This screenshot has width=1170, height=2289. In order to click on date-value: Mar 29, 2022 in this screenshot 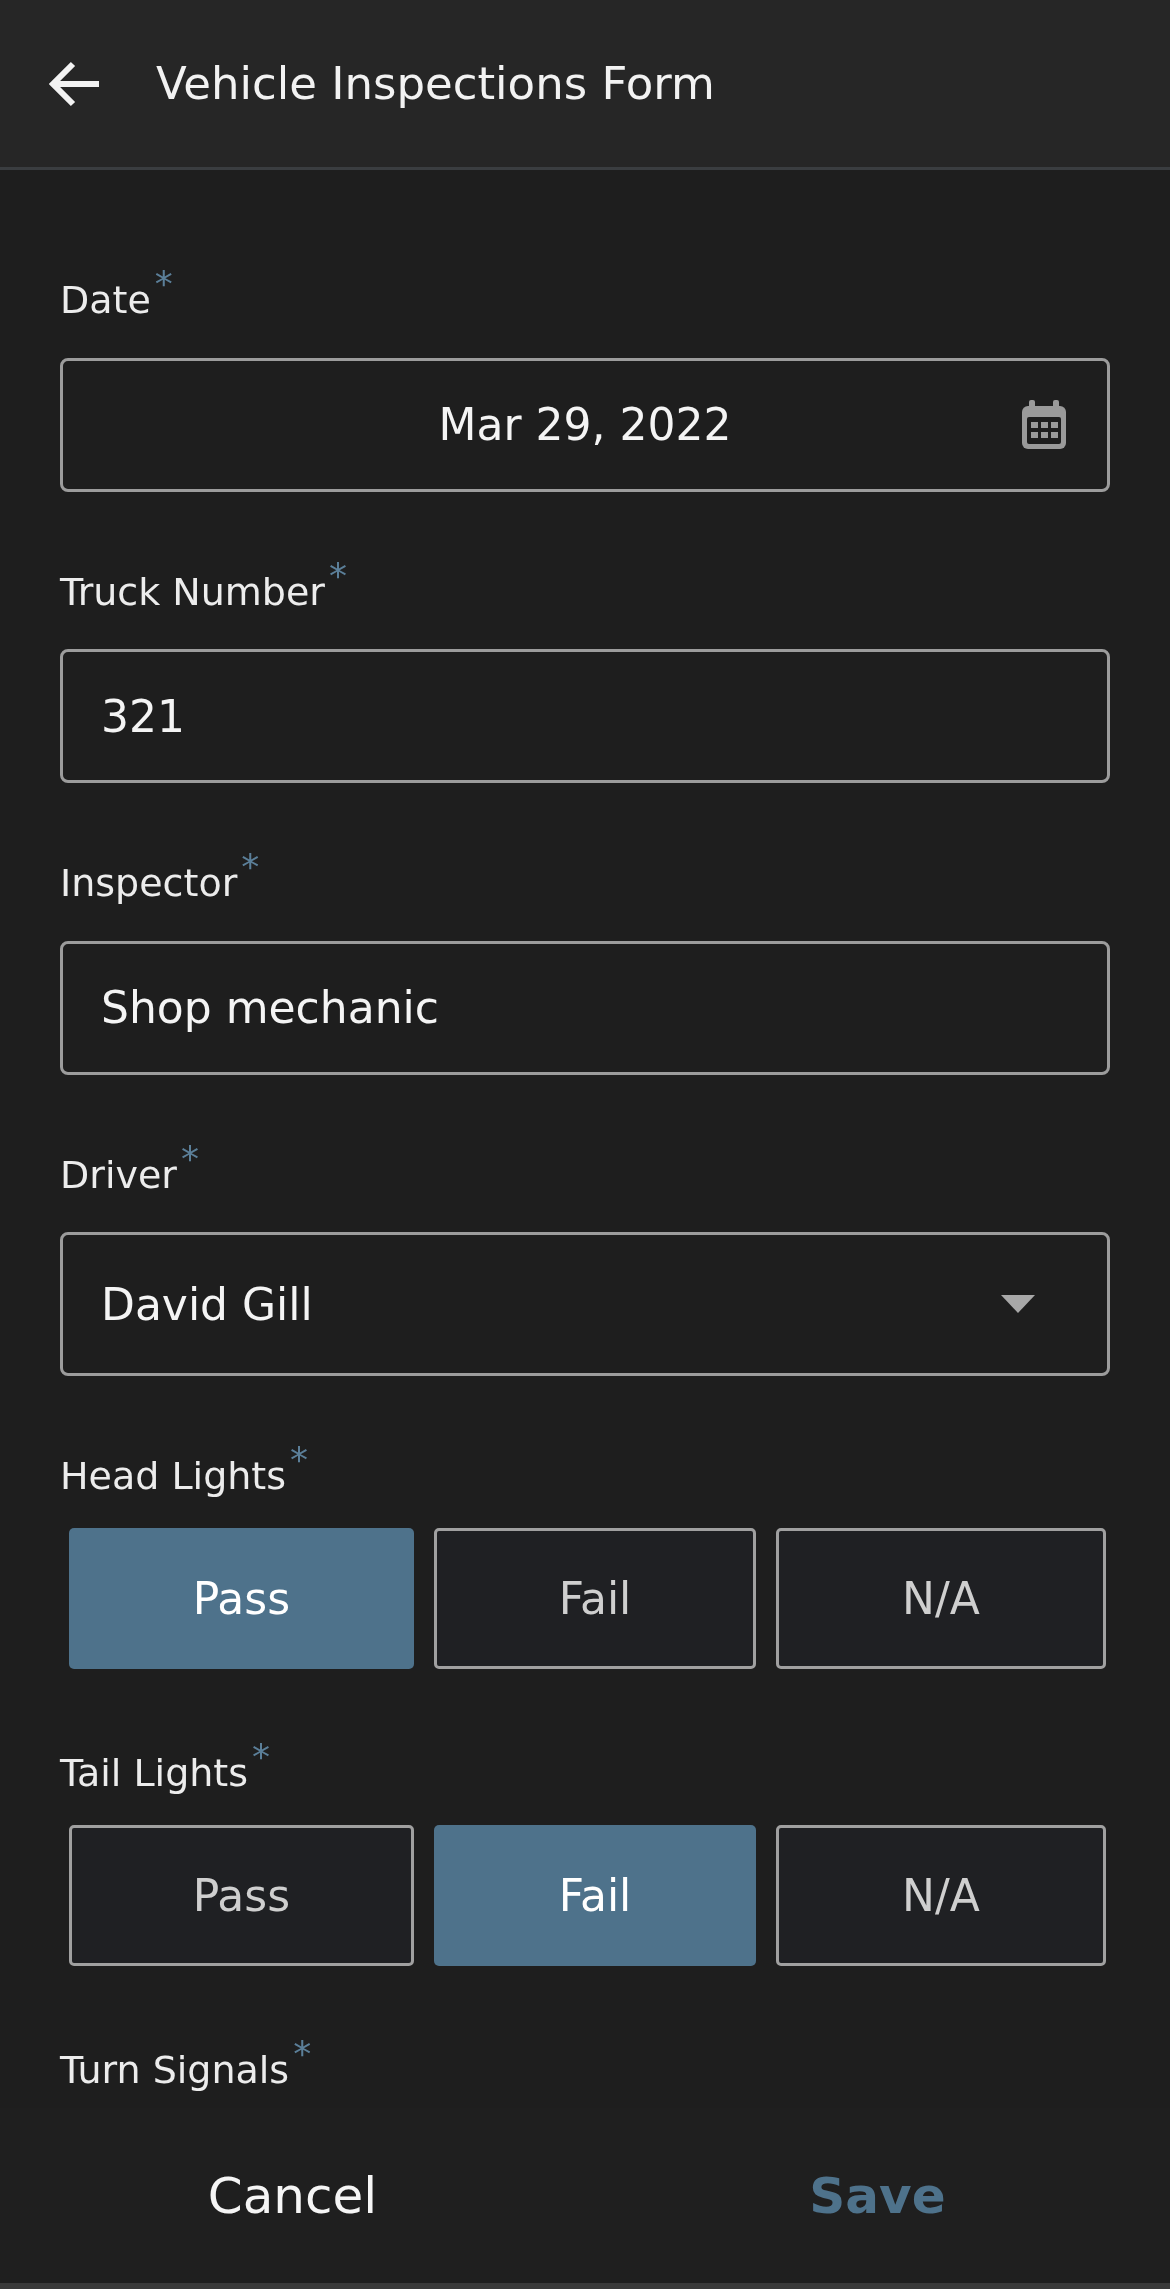, I will do `click(585, 425)`.